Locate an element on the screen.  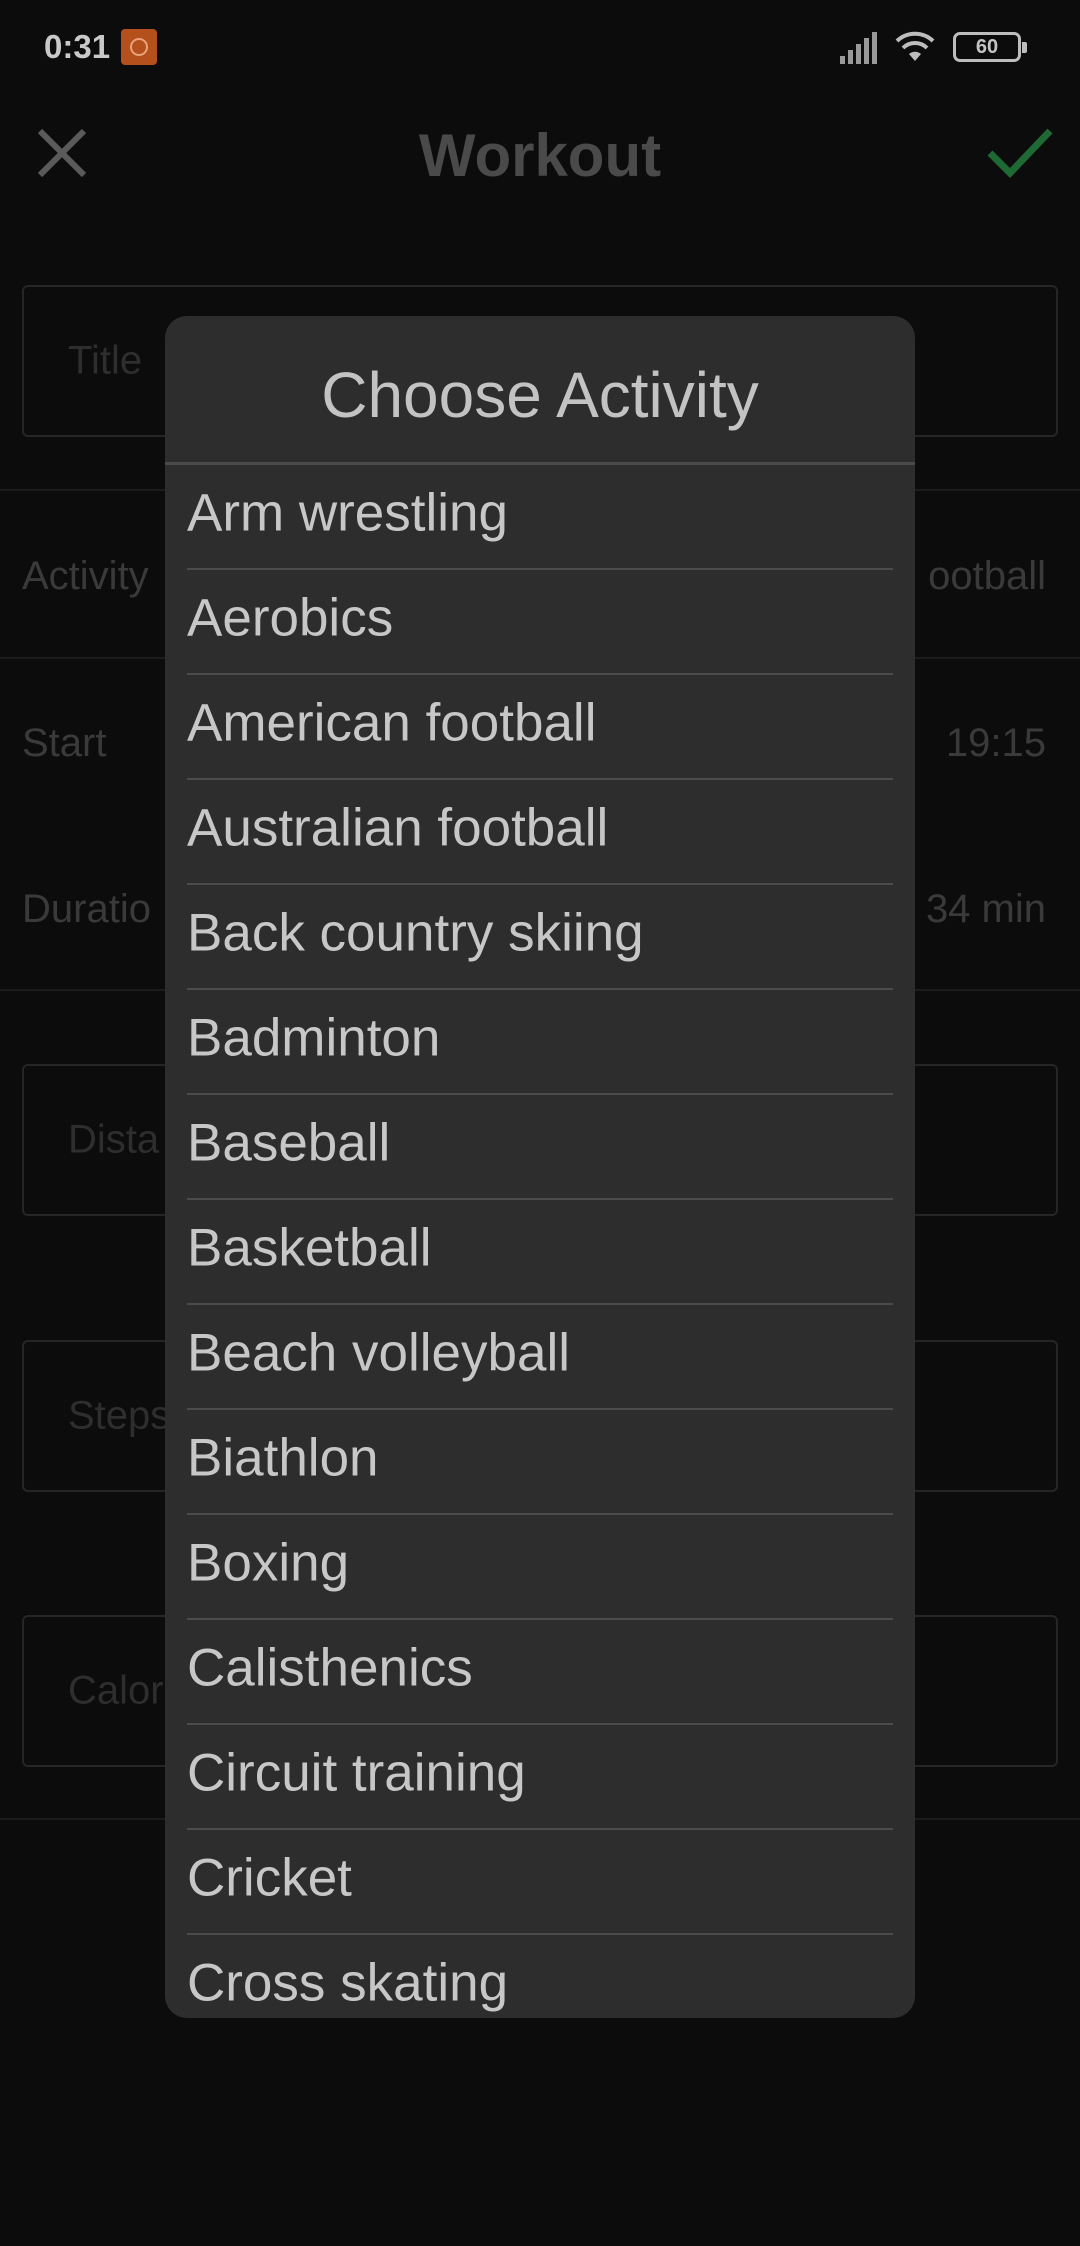
list-item: Back country skiing is located at coordinates (540, 937).